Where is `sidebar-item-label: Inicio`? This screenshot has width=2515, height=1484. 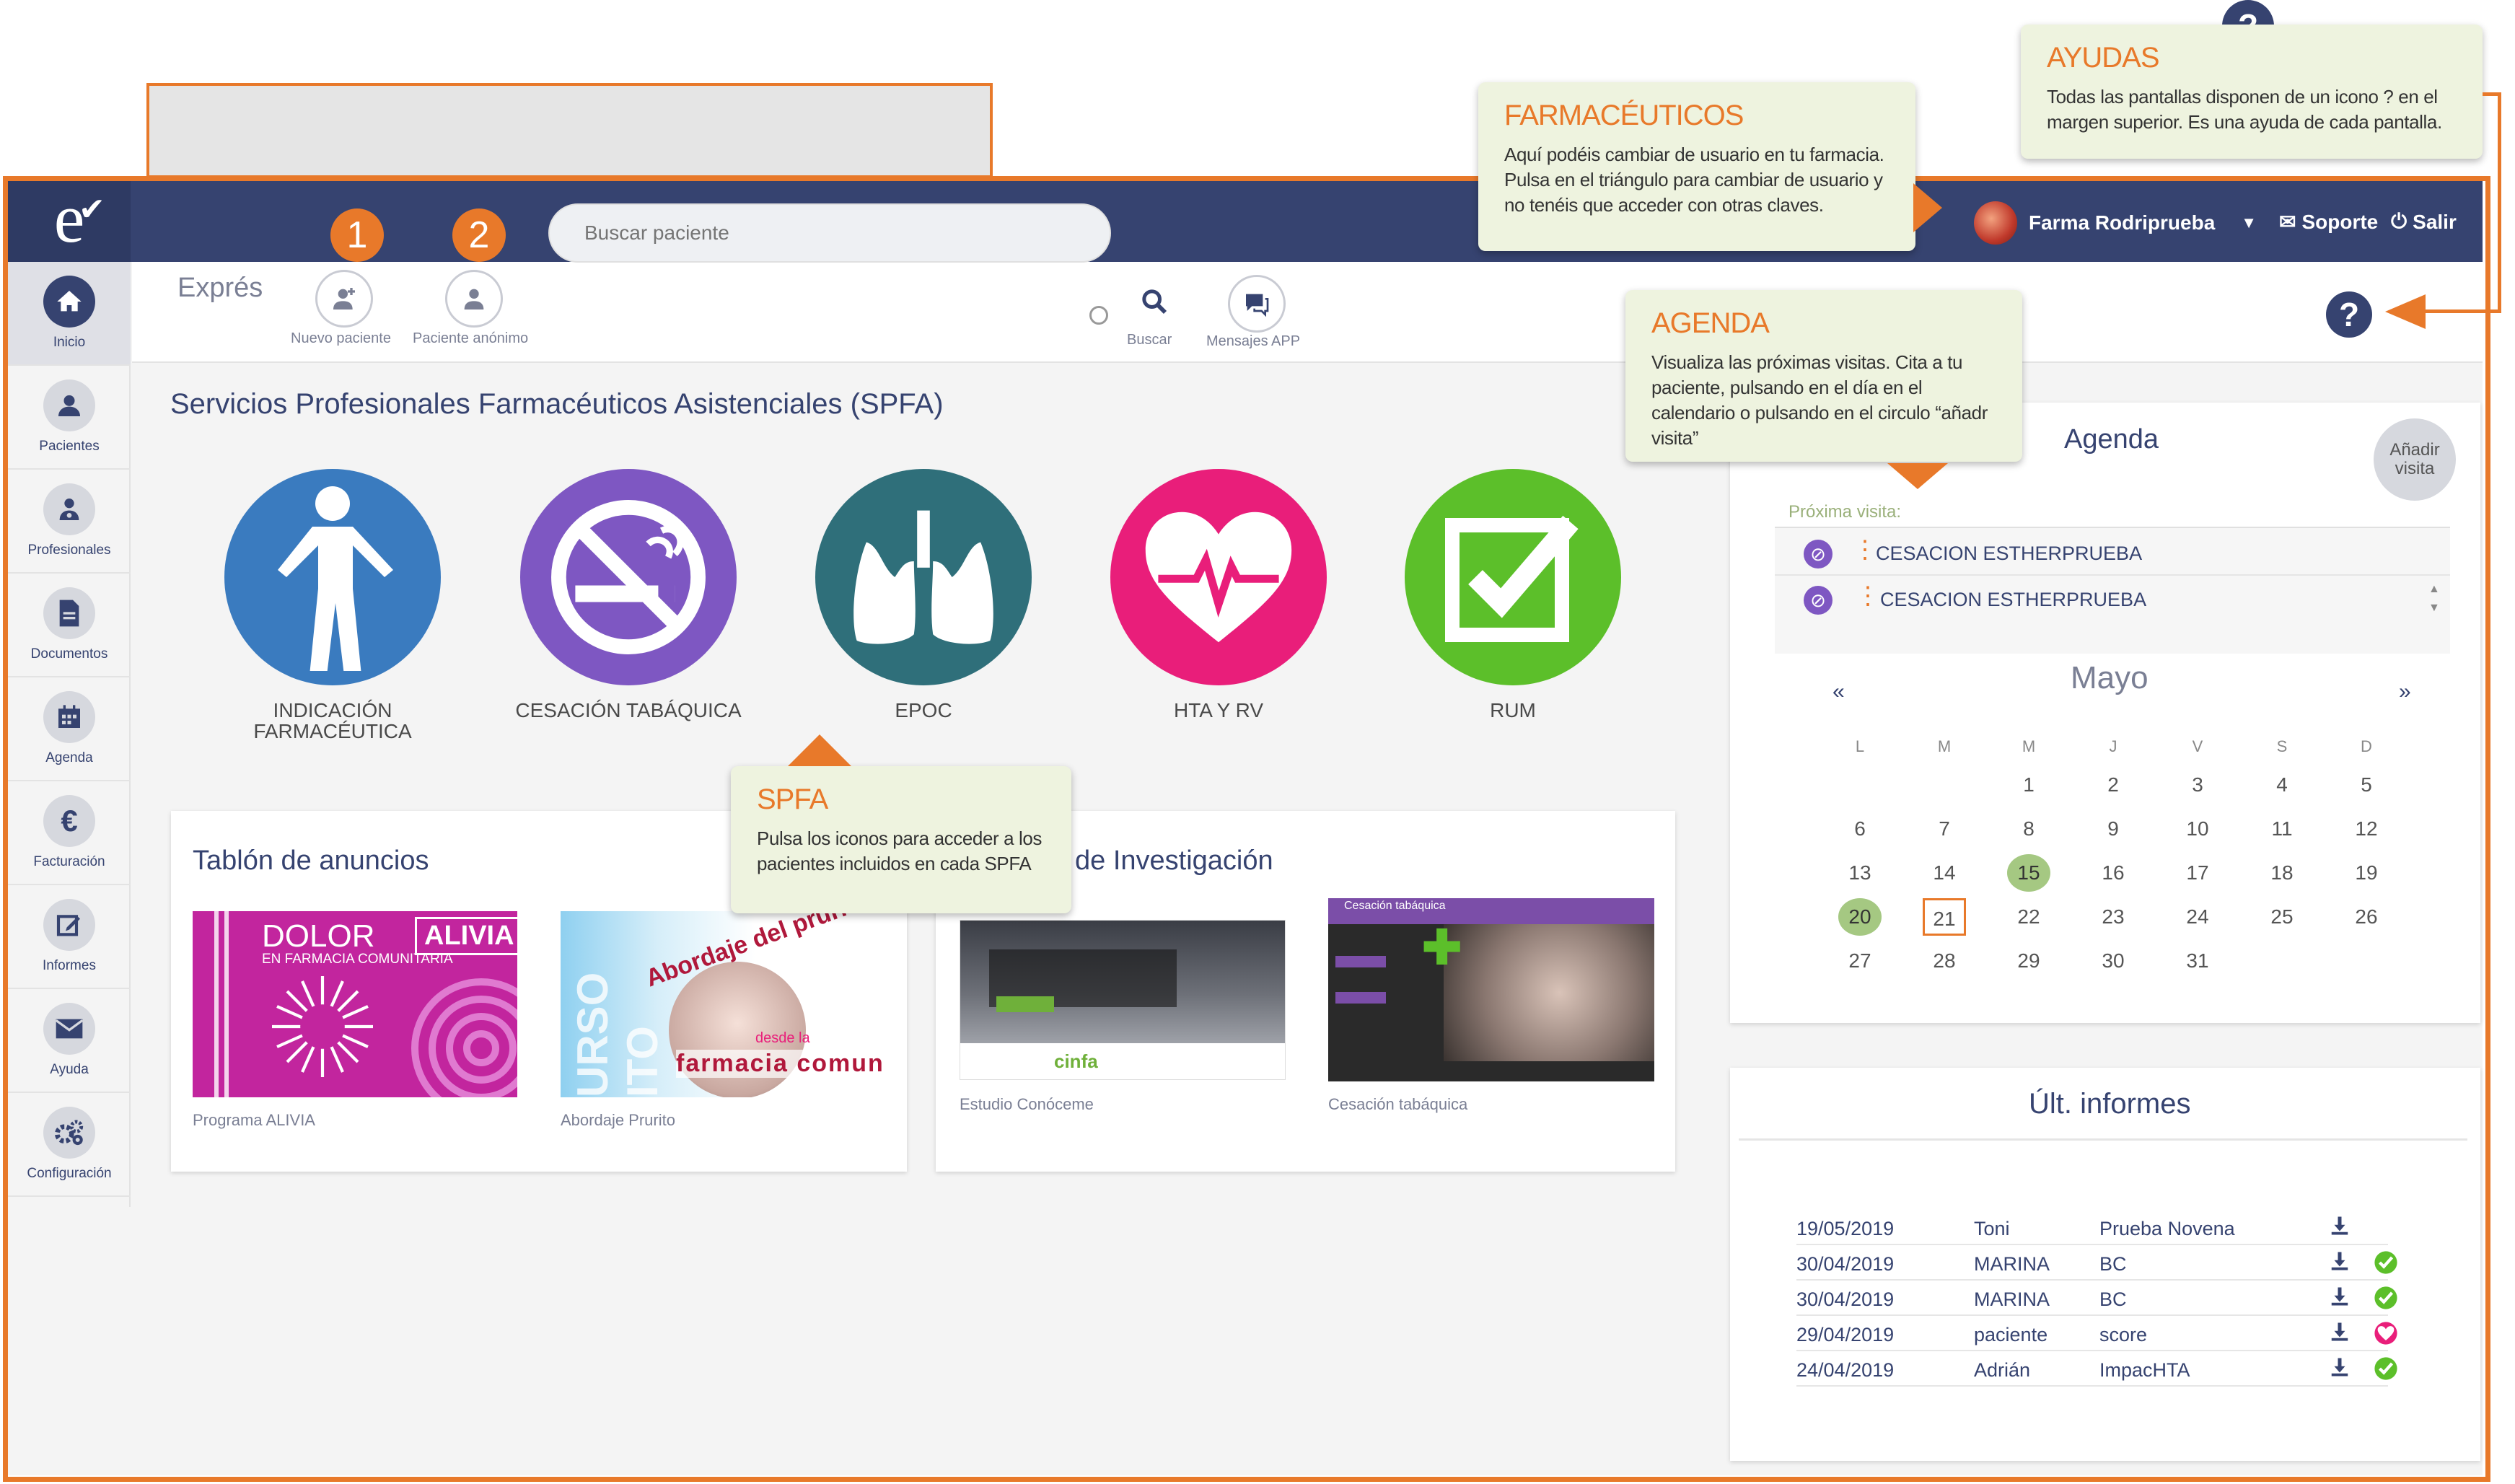
sidebar-item-label: Inicio is located at coordinates (69, 342).